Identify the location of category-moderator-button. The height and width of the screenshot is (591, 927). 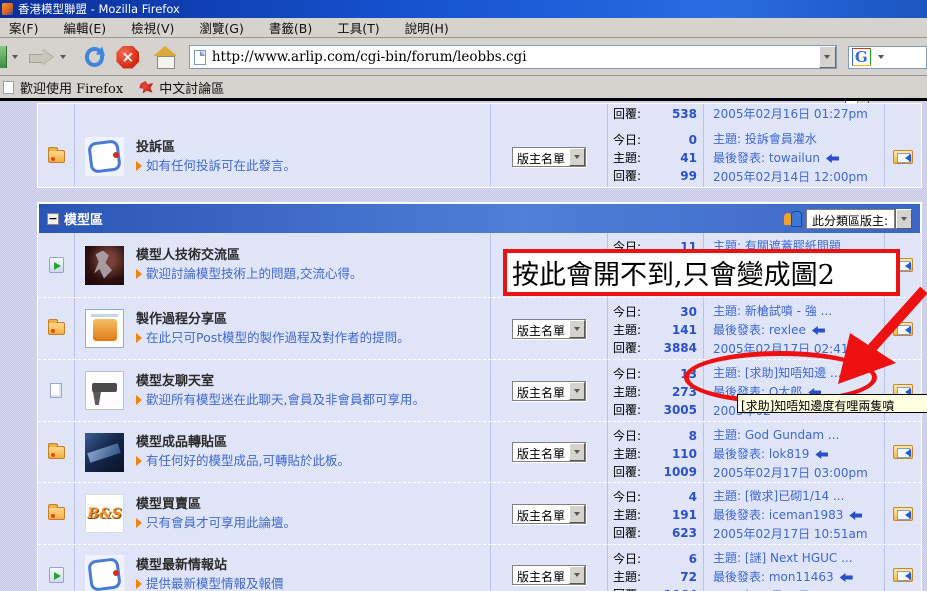
(904, 218).